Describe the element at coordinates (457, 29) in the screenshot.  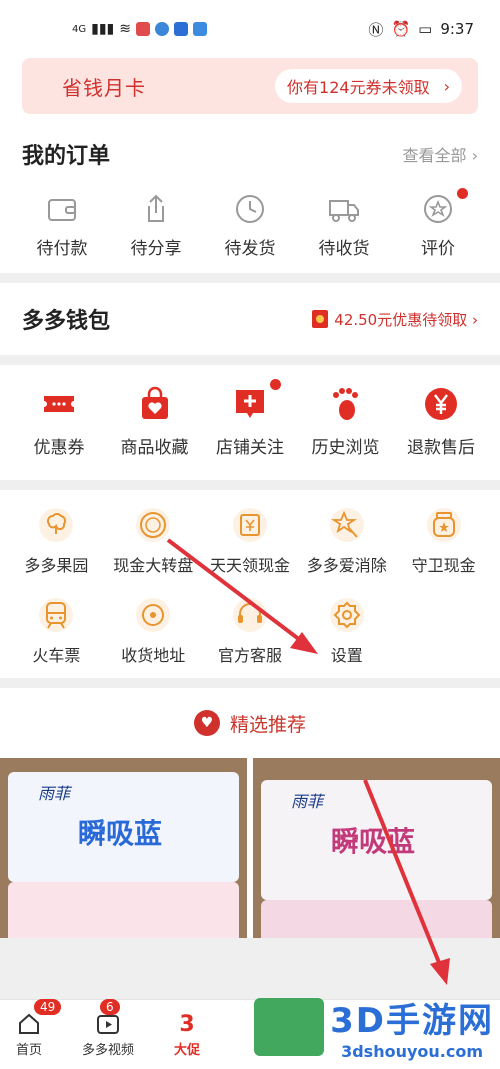
I see `clock-time: 9:37` at that location.